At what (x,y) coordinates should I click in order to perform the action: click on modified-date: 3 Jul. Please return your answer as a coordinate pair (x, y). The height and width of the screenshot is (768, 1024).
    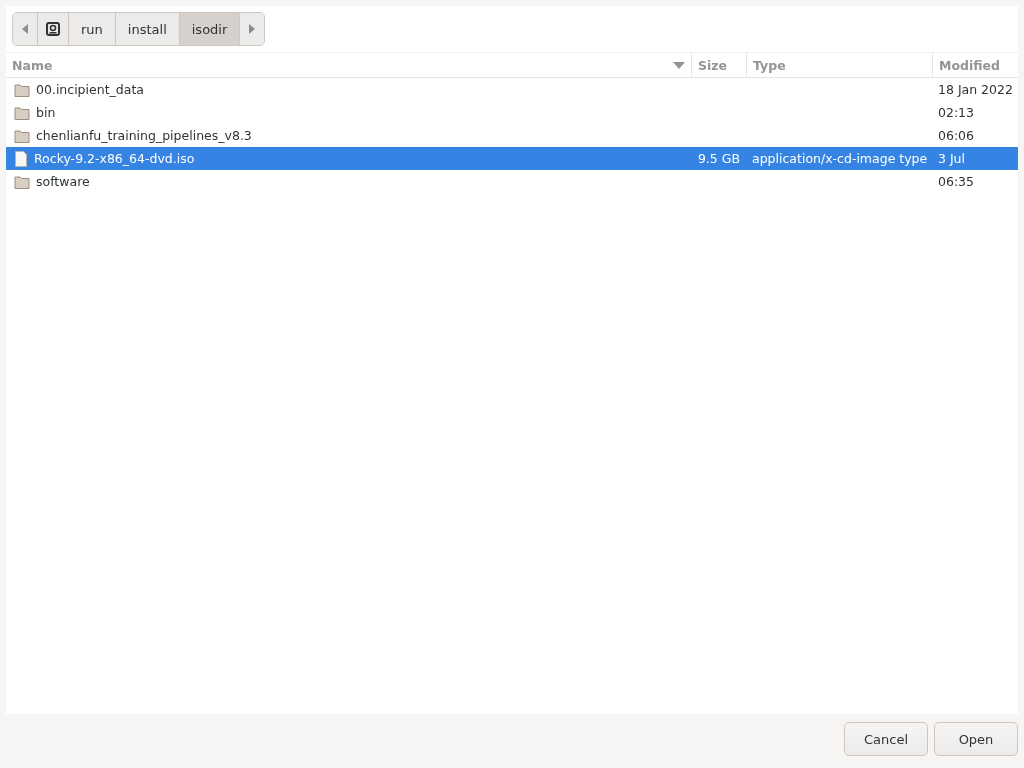
    Looking at the image, I should click on (951, 158).